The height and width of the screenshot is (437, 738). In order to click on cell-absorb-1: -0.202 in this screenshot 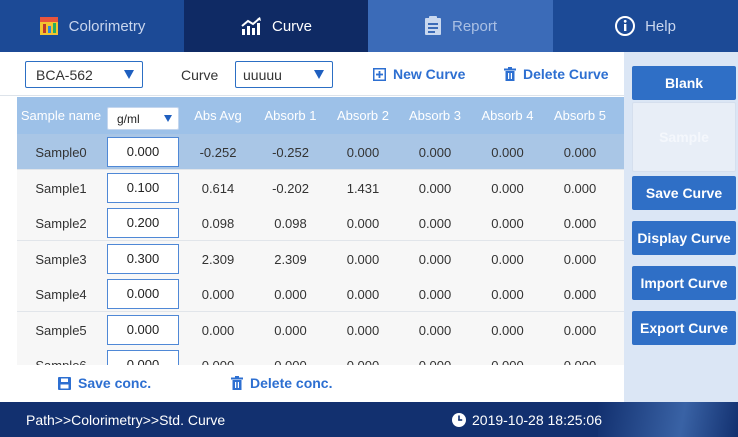, I will do `click(290, 188)`.